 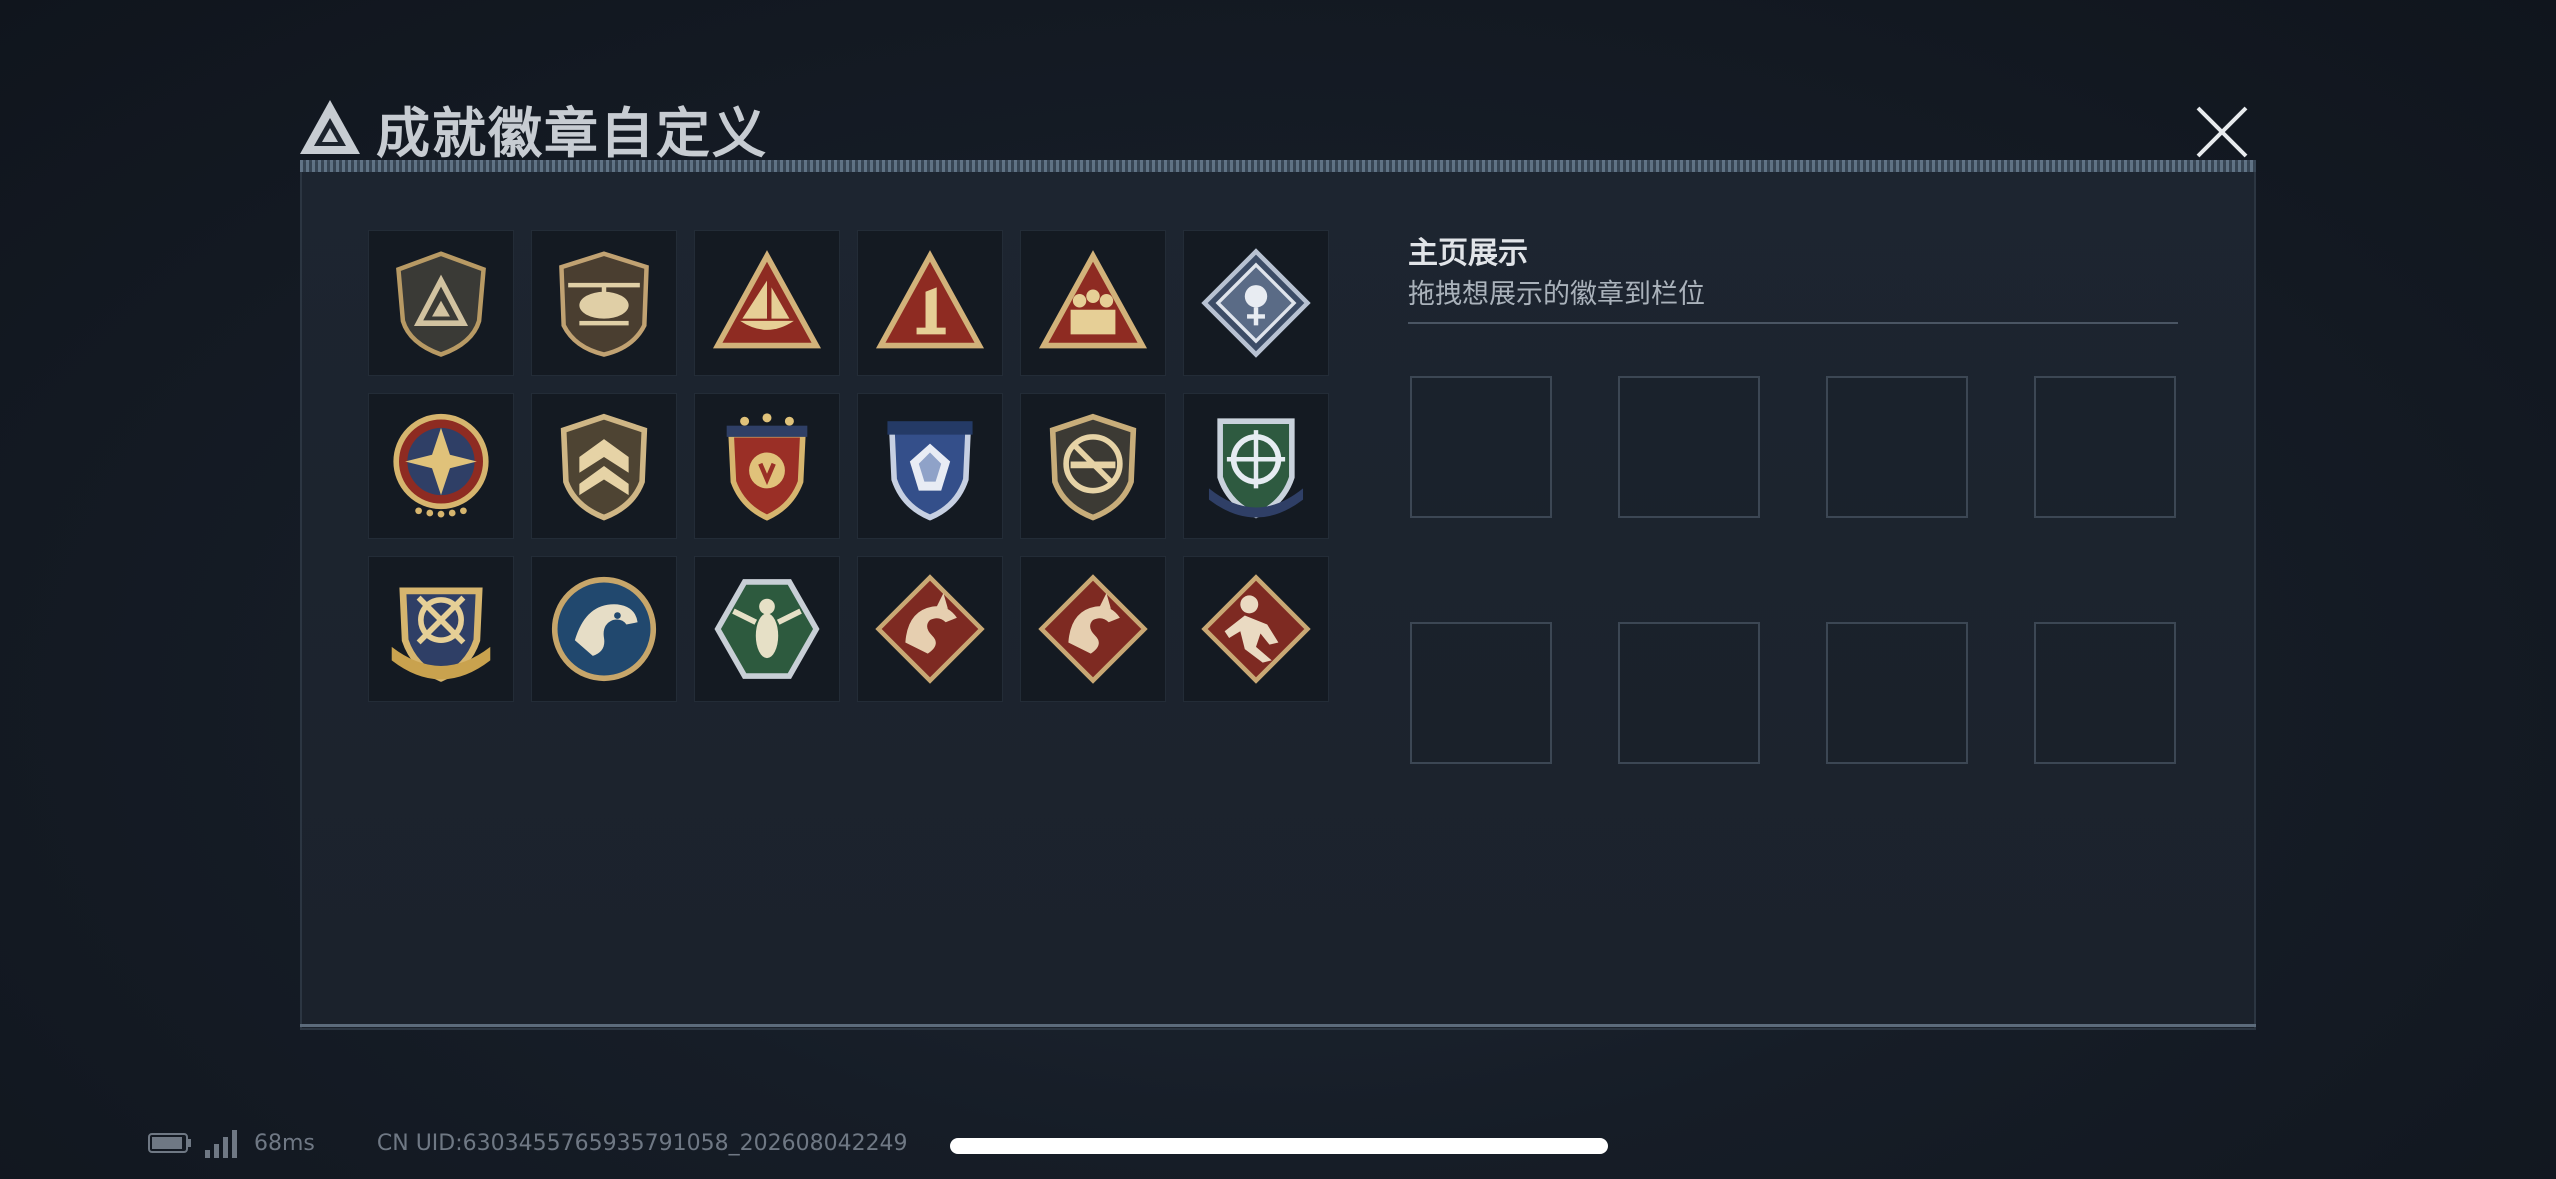 What do you see at coordinates (1279, 1146) in the screenshot?
I see `home-indicator` at bounding box center [1279, 1146].